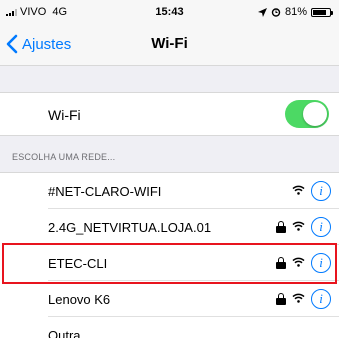 This screenshot has height=338, width=339. I want to click on network-row: ETEC-CLI i, so click(169, 263).